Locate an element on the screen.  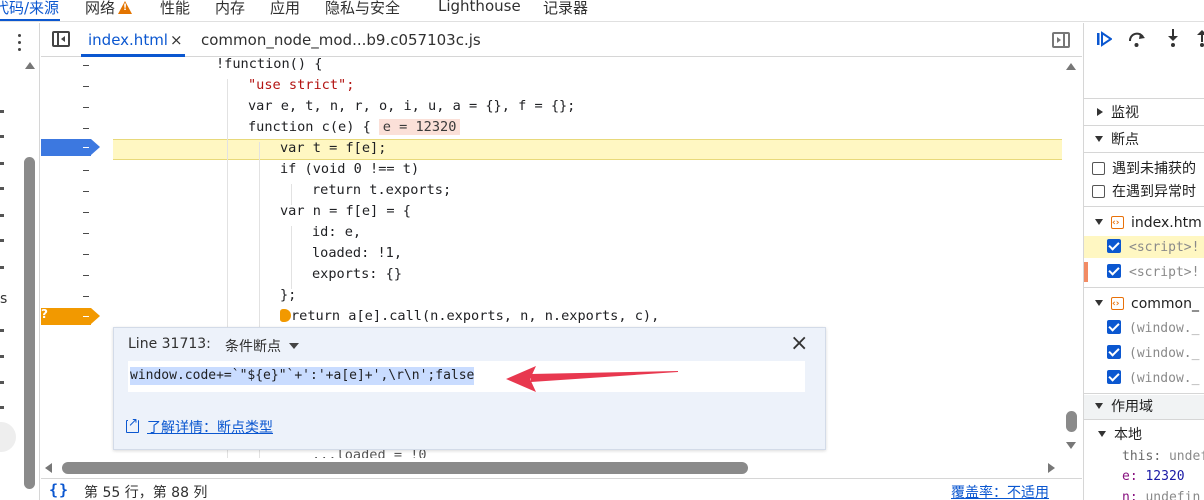
tab-application: 应用 is located at coordinates (285, 9).